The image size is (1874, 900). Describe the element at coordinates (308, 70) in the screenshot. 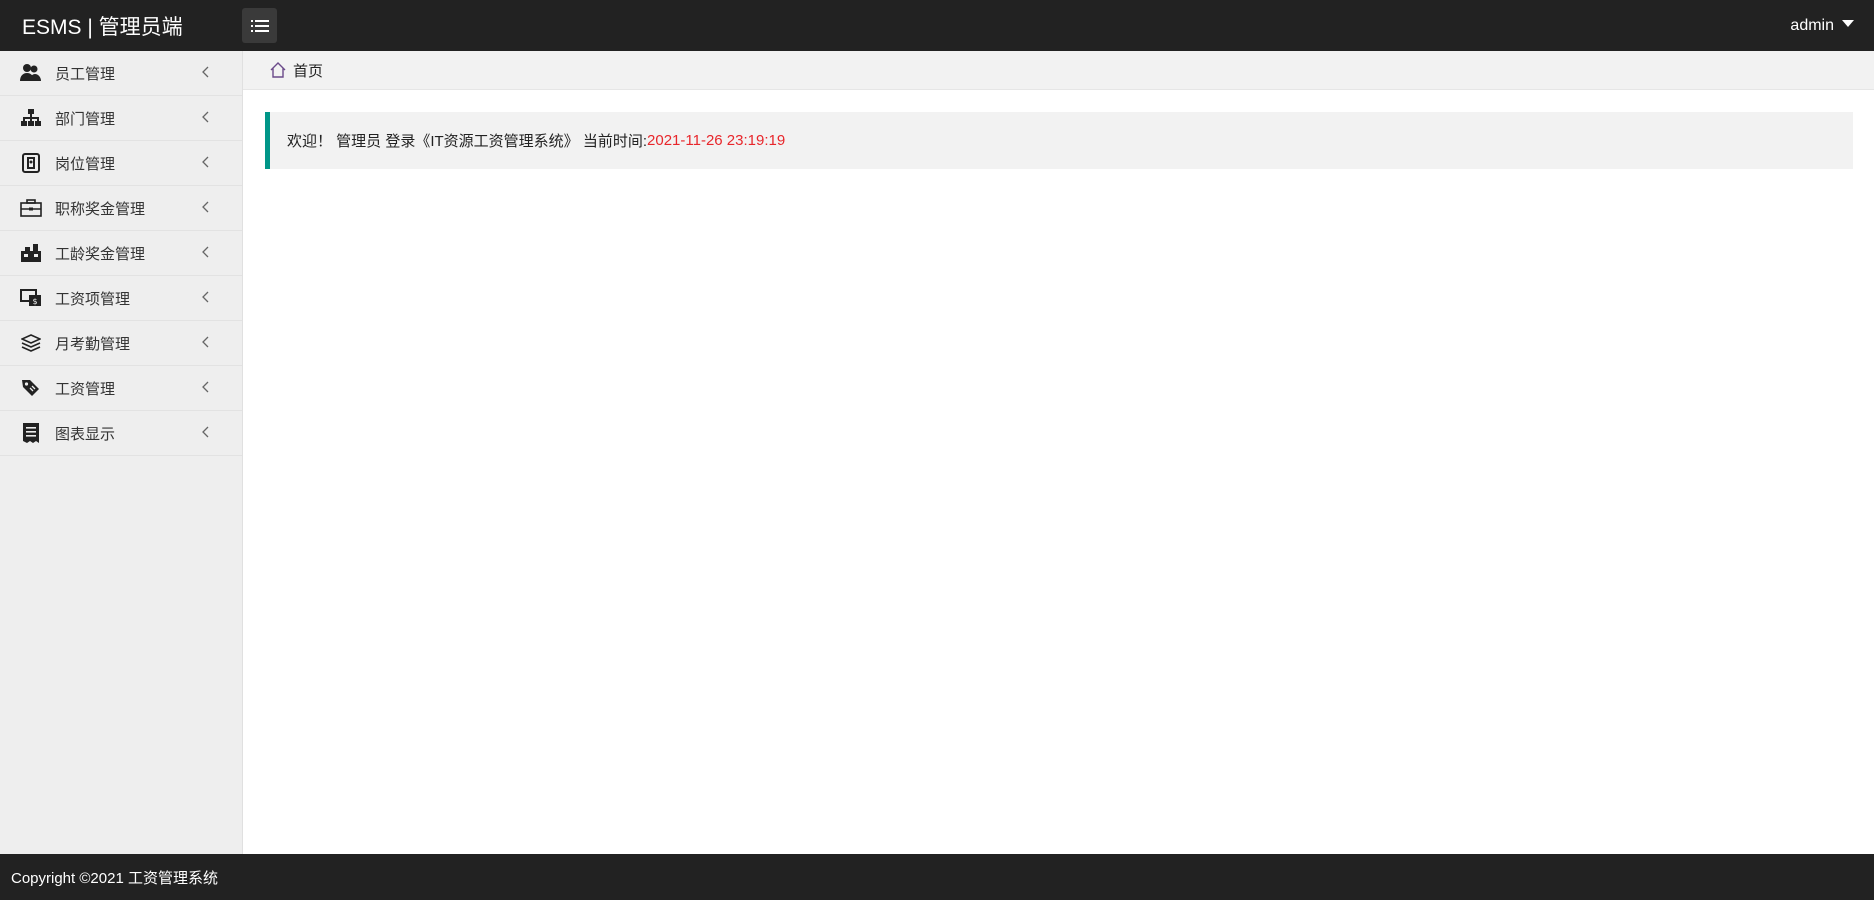

I see `breadcrumb-home-link: 首页` at that location.